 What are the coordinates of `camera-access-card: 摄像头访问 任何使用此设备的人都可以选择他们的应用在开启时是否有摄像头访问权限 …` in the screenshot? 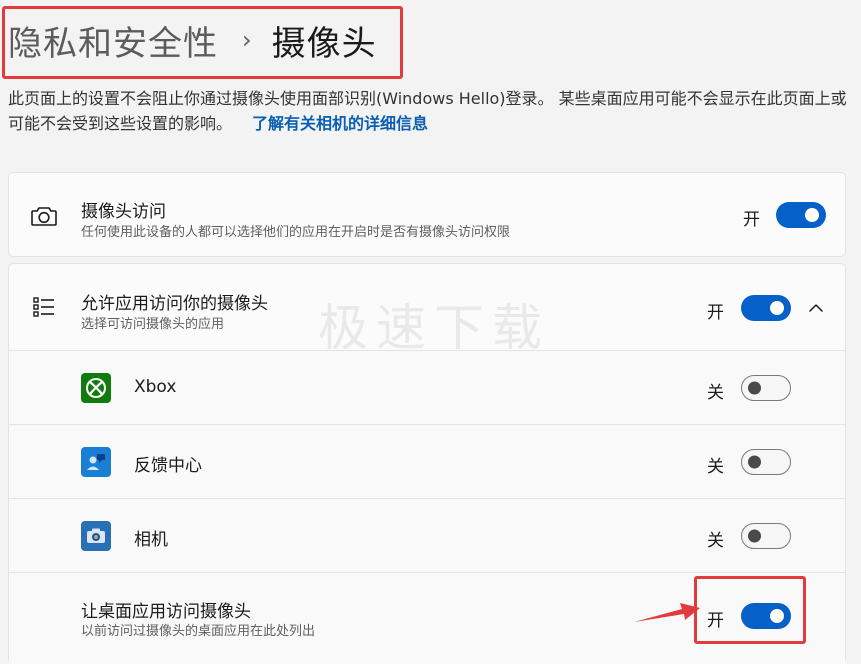 It's located at (427, 214).